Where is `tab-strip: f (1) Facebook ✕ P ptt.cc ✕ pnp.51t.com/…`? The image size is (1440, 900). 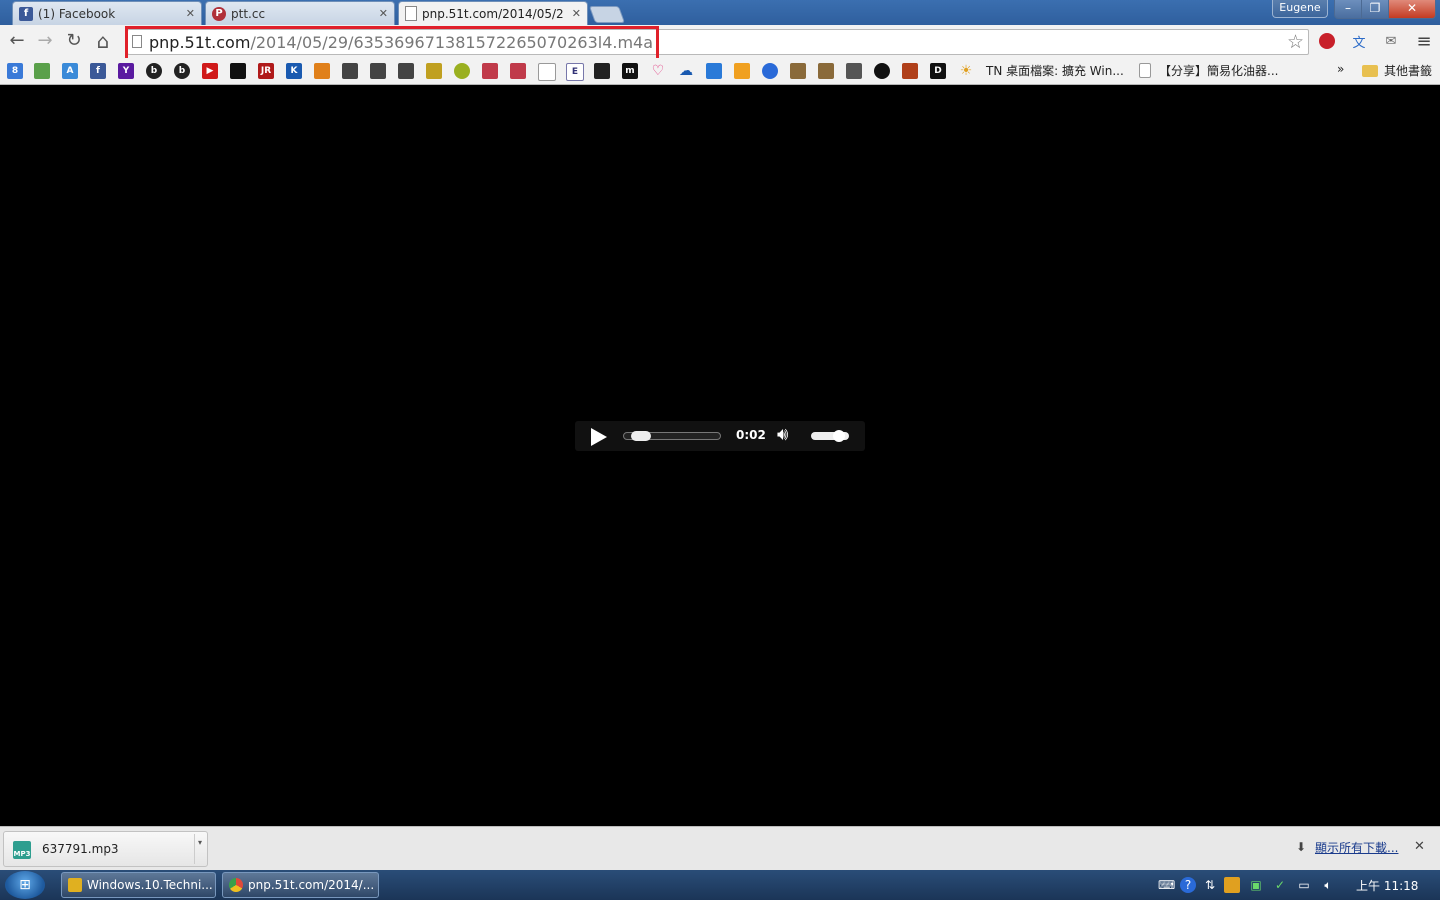 tab-strip: f (1) Facebook ✕ P ptt.cc ✕ pnp.51t.com/… is located at coordinates (720, 12).